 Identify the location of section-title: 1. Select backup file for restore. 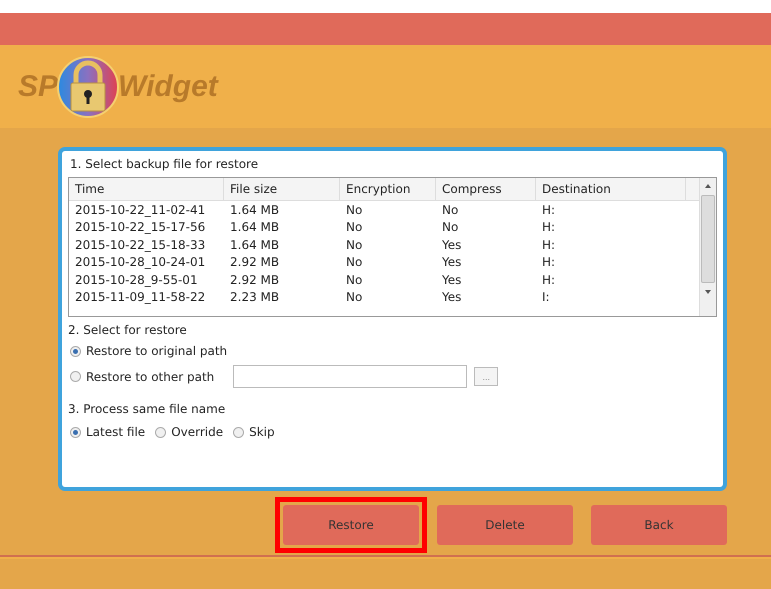
(164, 164).